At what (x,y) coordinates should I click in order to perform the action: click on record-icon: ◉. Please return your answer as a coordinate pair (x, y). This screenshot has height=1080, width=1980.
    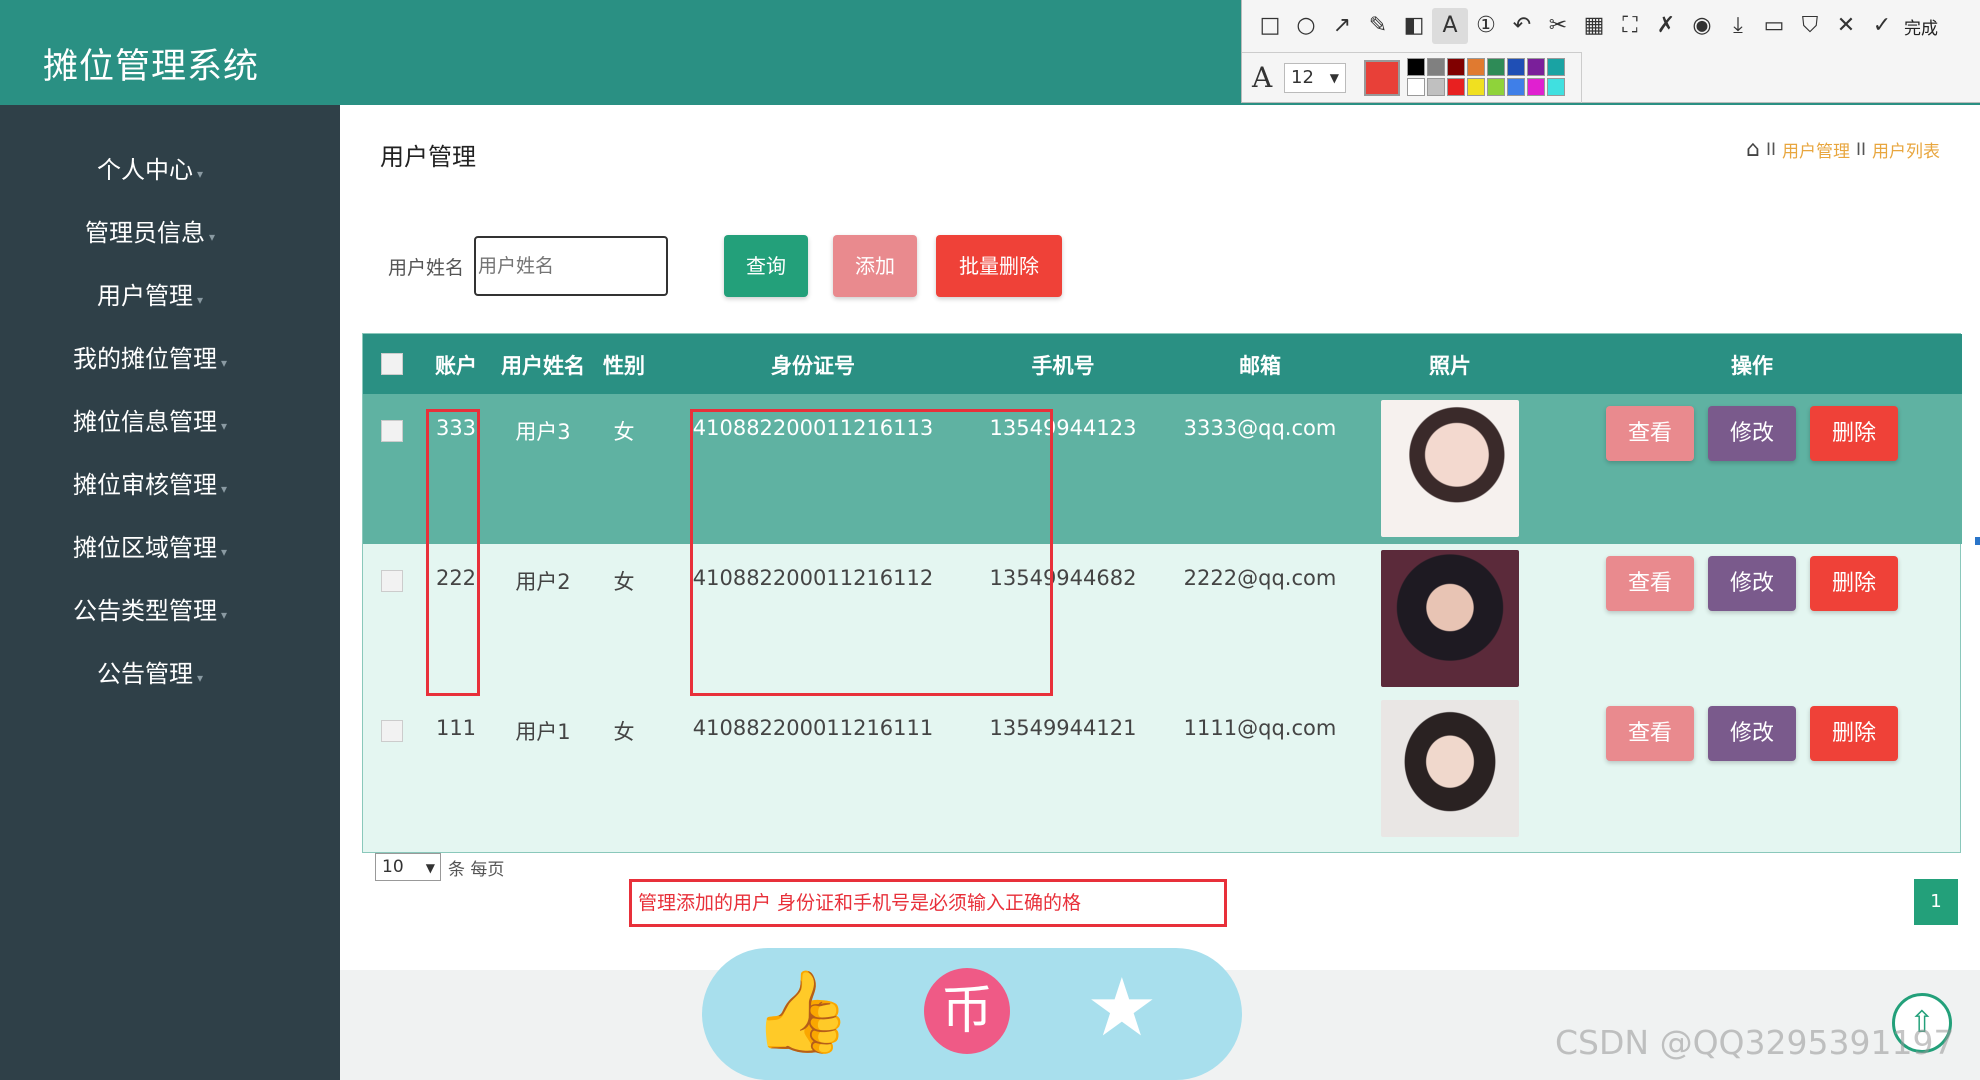
    Looking at the image, I should click on (1702, 26).